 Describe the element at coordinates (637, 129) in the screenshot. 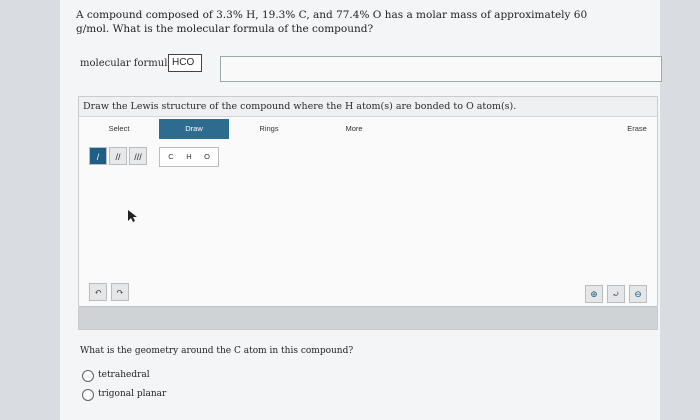

I see `tab-erase: Erase` at that location.